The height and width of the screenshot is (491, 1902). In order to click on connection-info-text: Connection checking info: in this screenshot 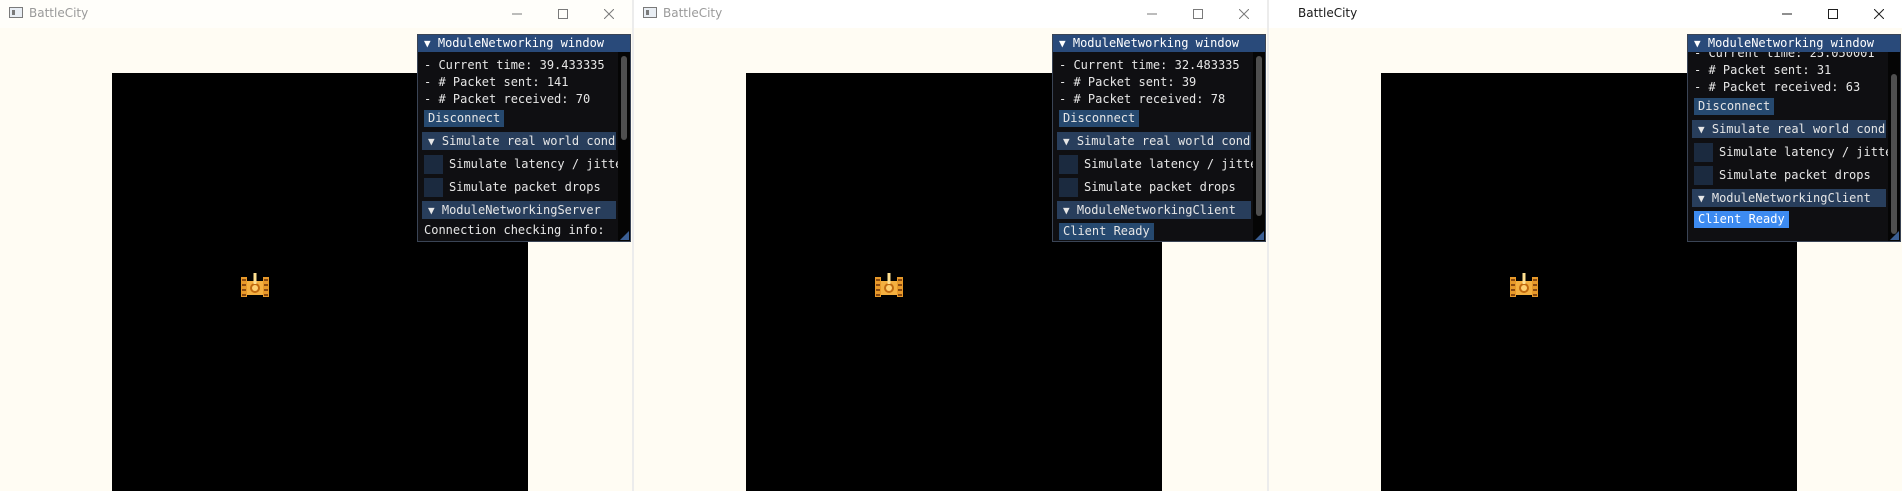, I will do `click(514, 230)`.